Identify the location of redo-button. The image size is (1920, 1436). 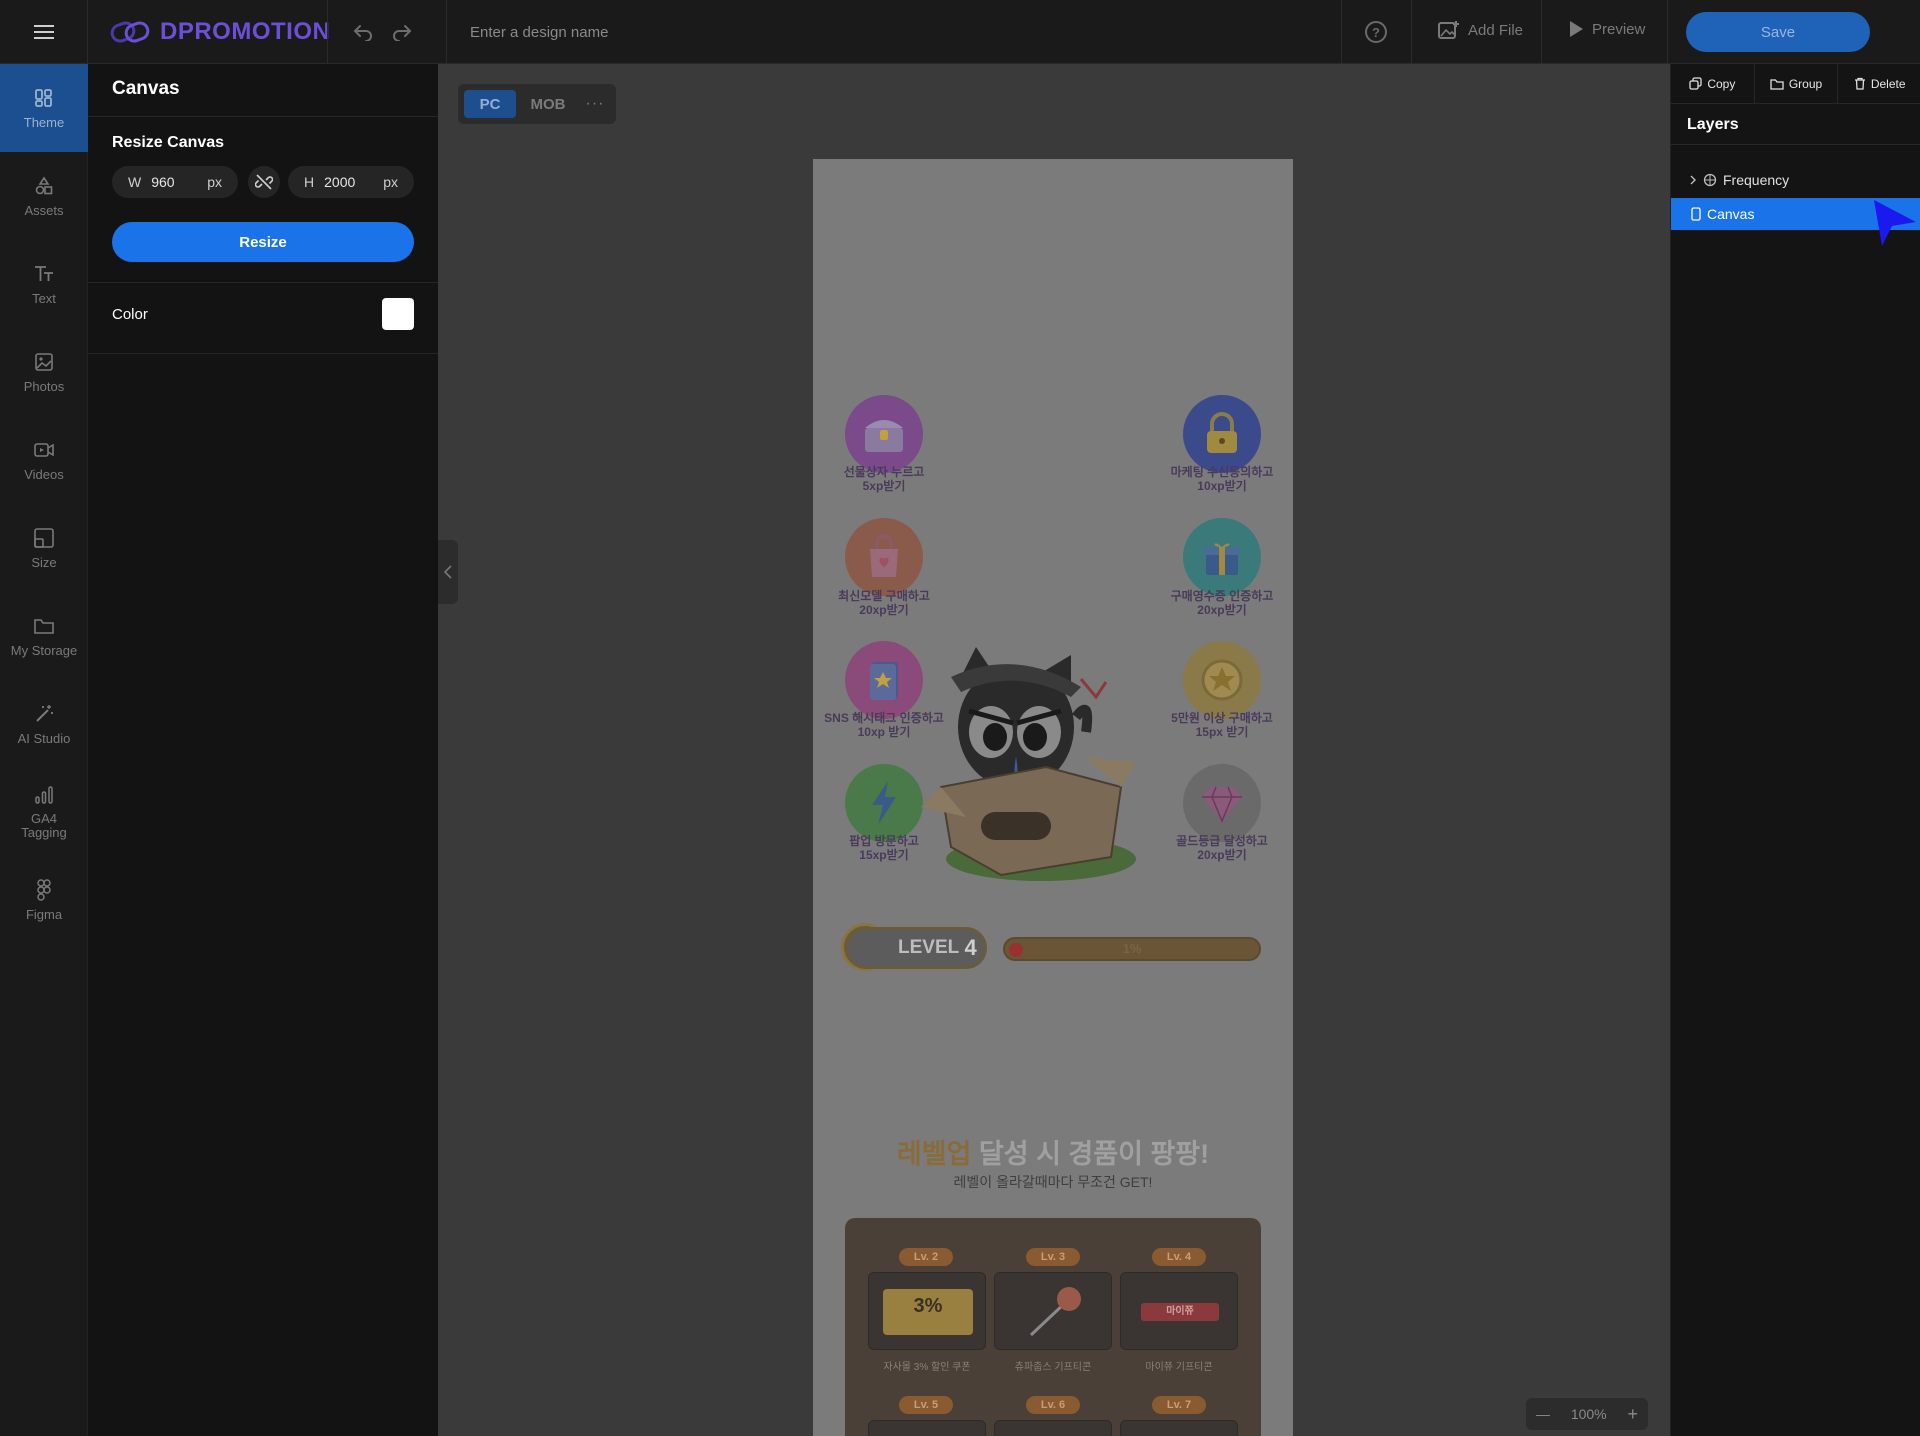
(402, 32).